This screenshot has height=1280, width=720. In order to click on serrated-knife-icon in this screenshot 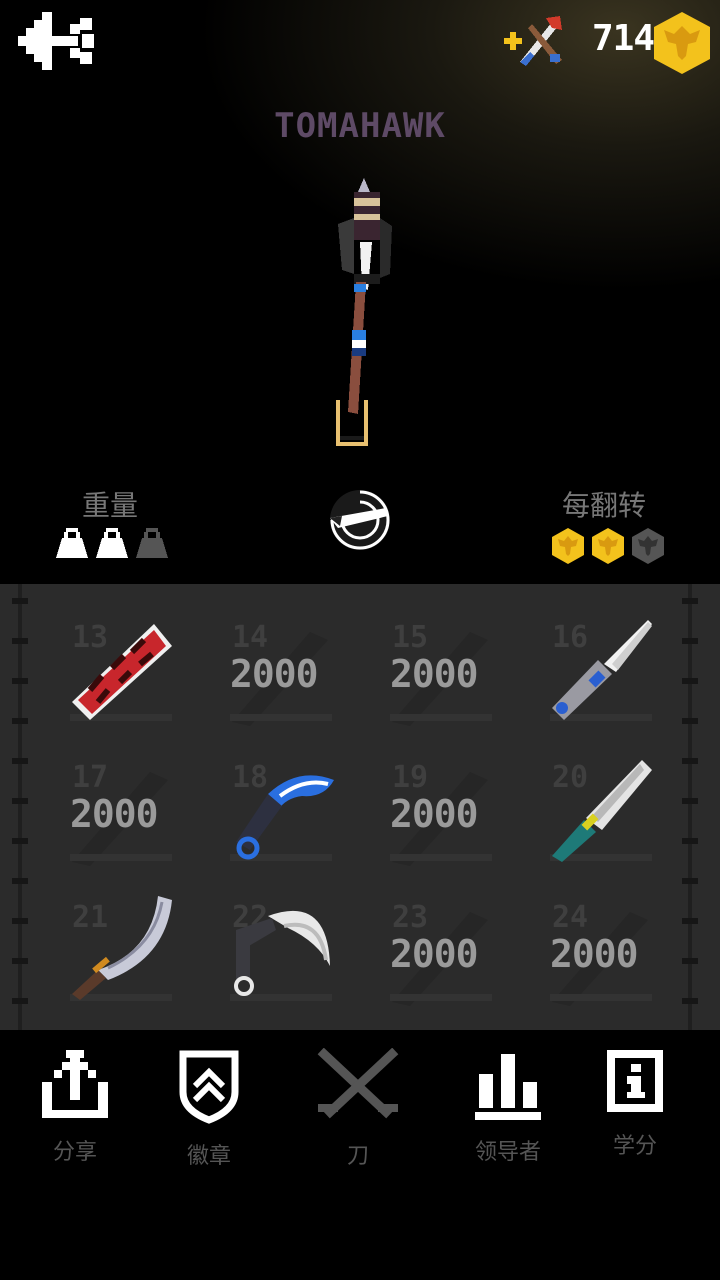, I will do `click(602, 811)`.